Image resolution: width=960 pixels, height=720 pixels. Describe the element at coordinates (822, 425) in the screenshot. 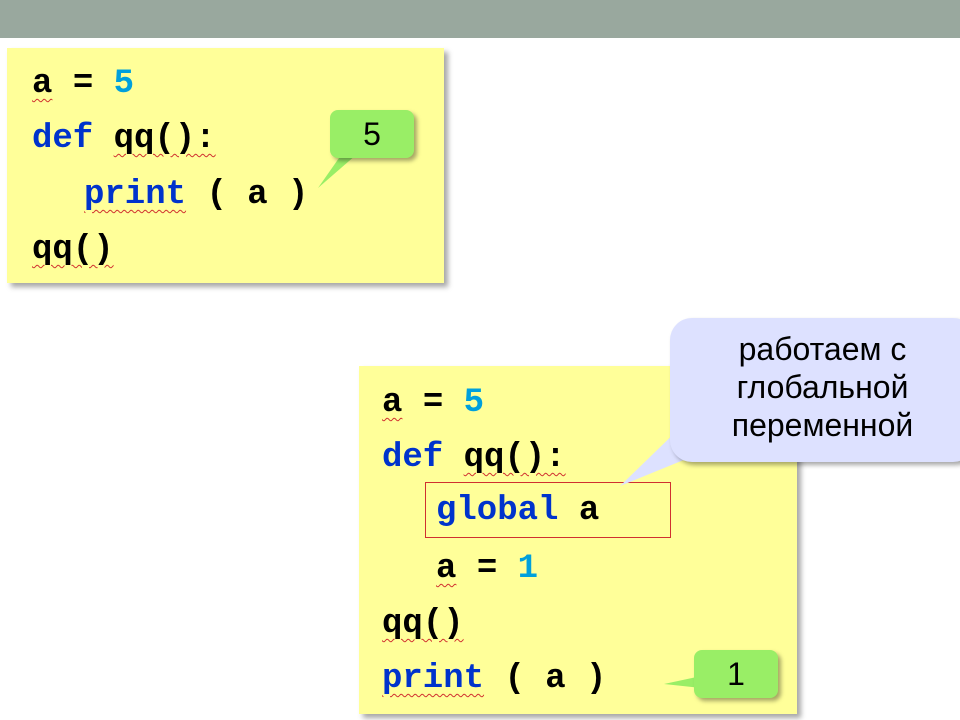

I see `note-line: переменной` at that location.